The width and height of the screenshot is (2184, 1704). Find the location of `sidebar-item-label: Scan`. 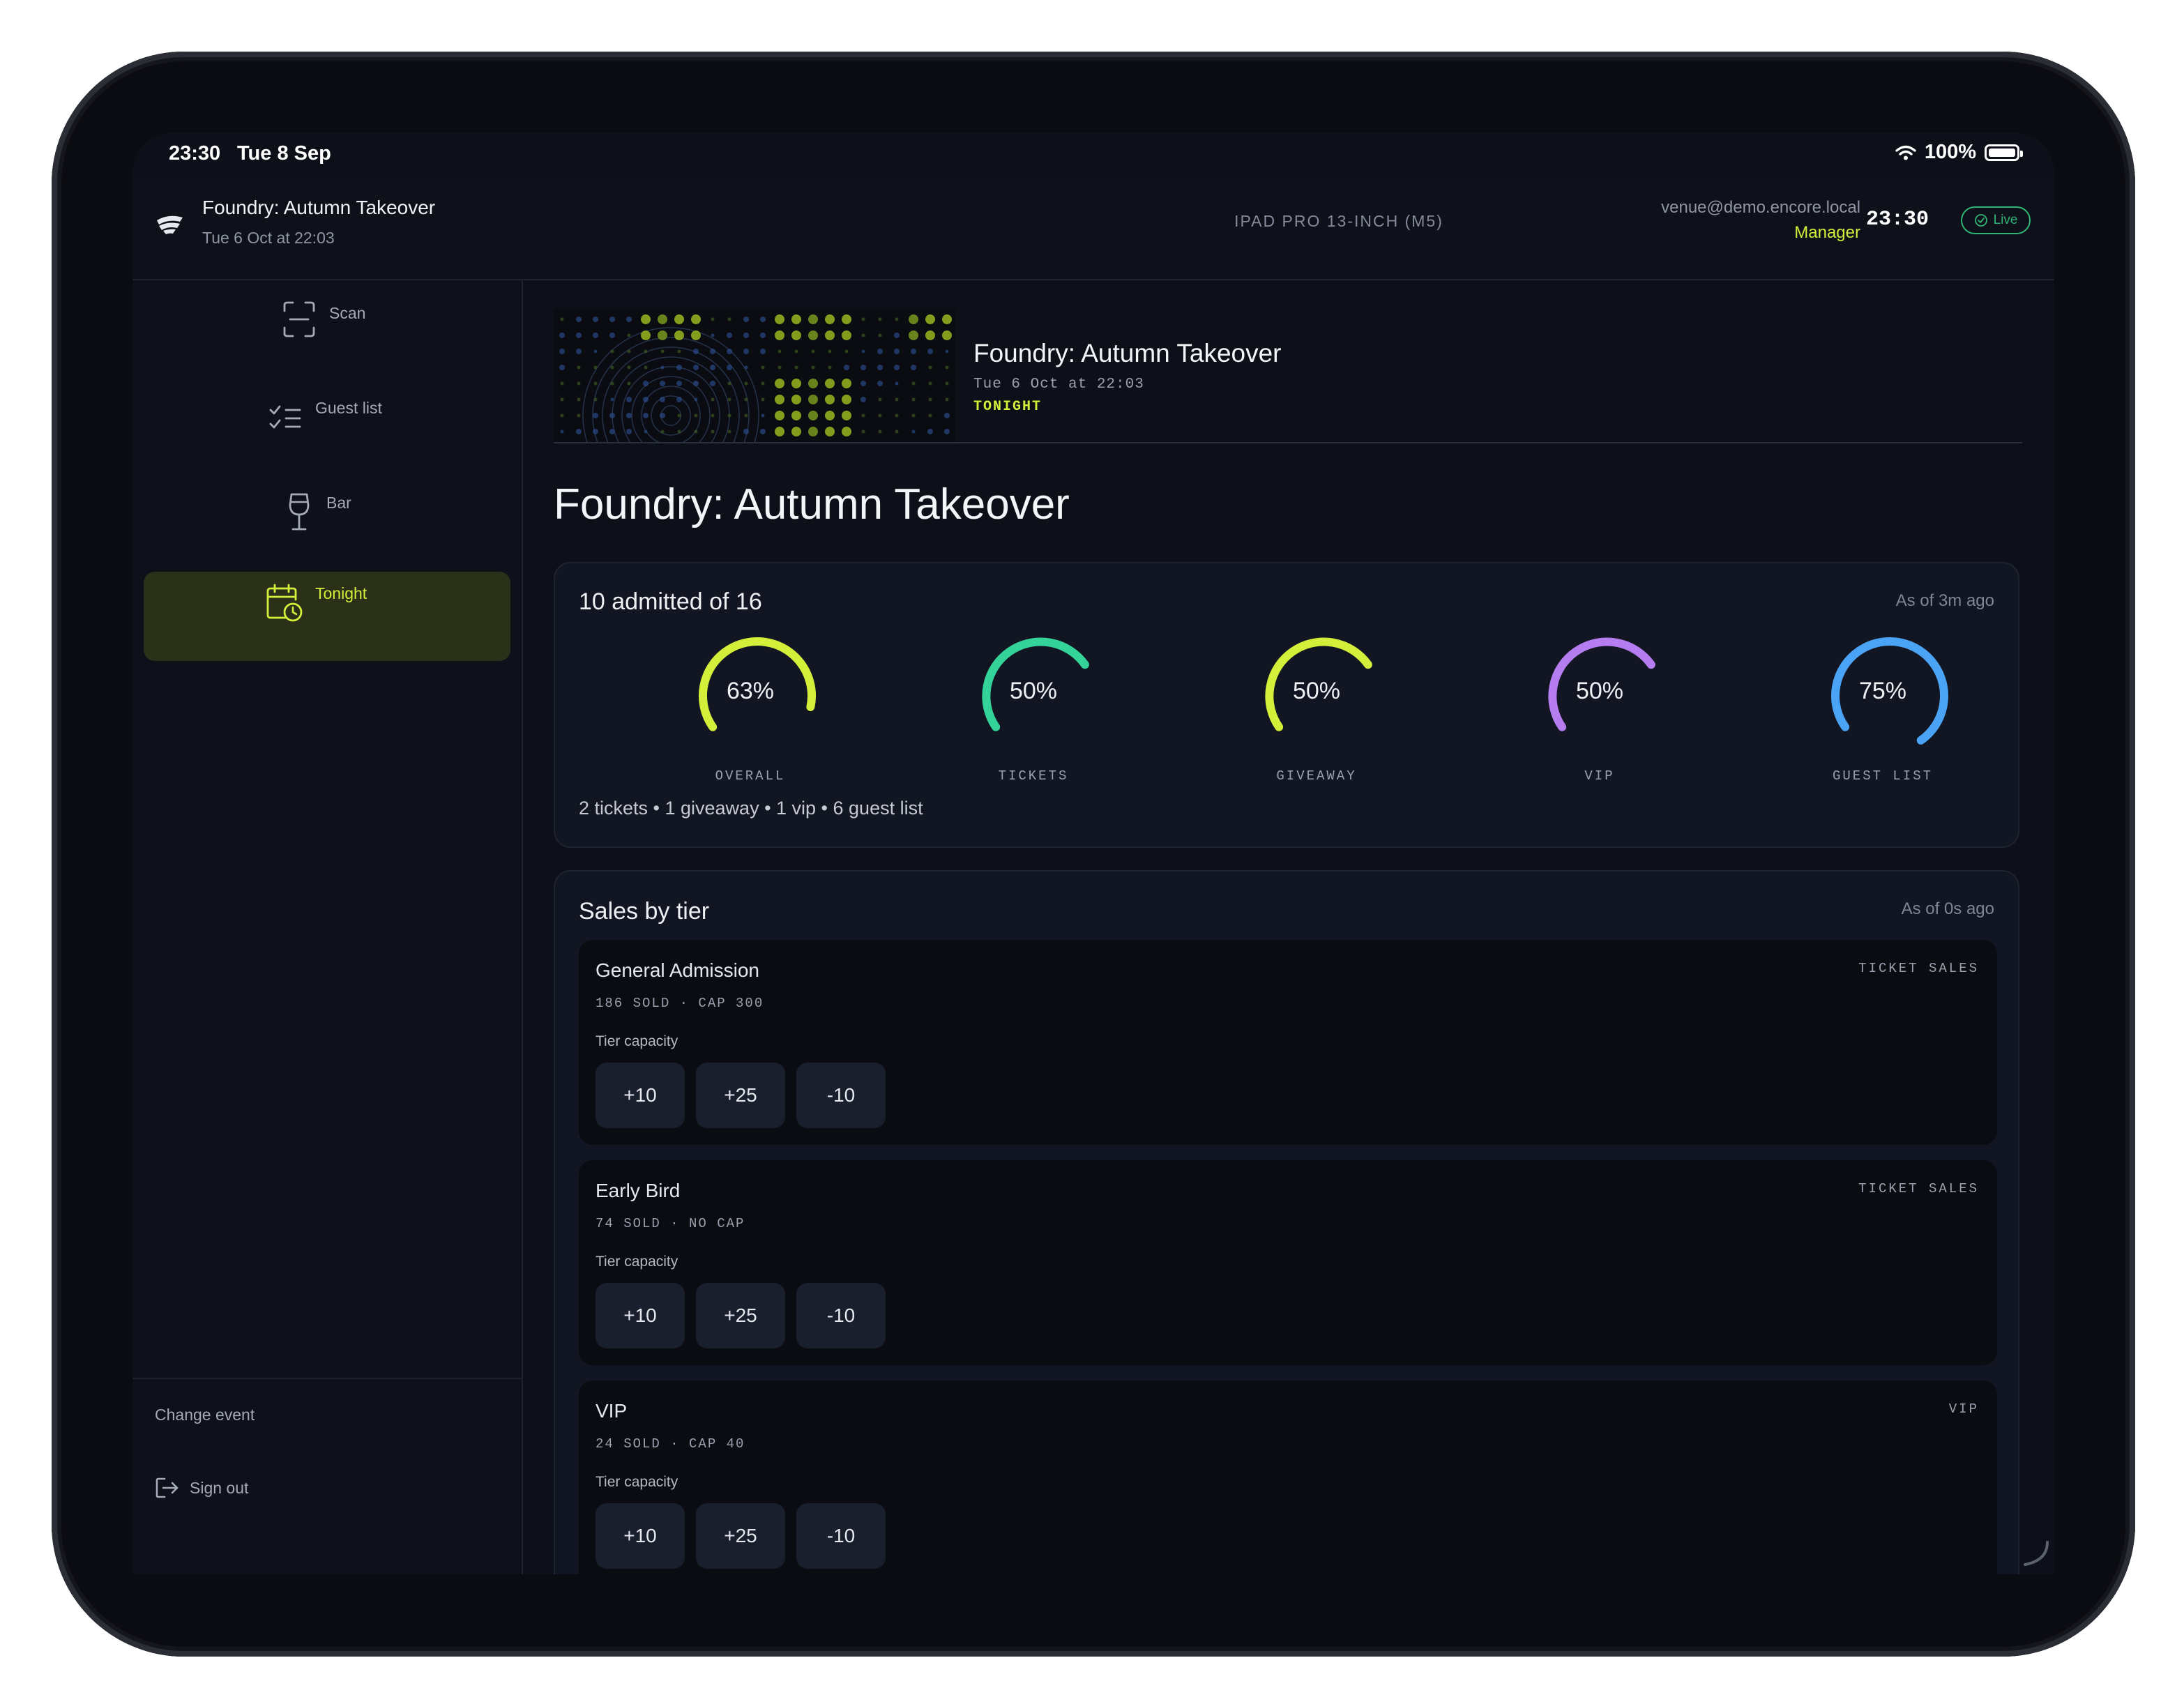

sidebar-item-label: Scan is located at coordinates (347, 313).